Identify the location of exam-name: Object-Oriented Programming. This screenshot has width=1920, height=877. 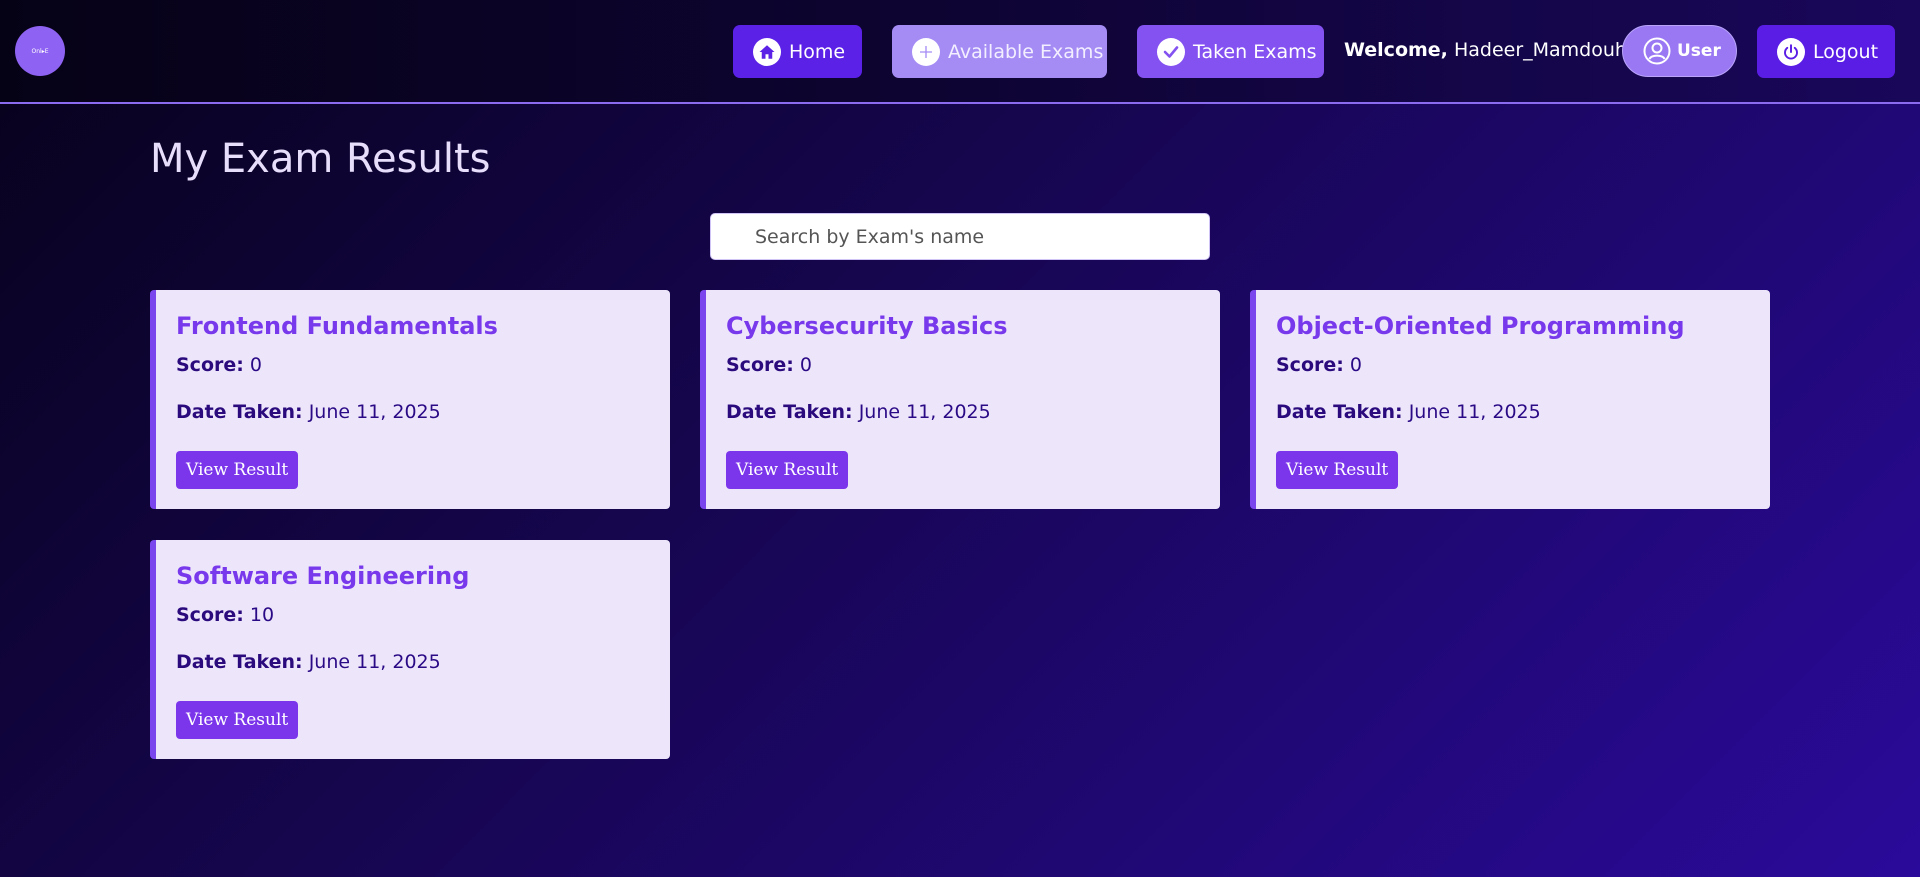
(1480, 326).